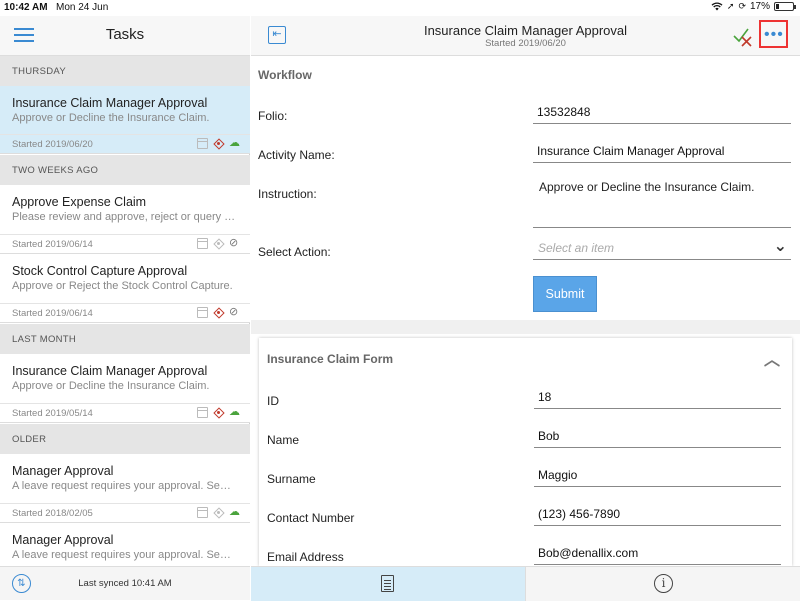 The width and height of the screenshot is (800, 601). I want to click on task-list-footer: ⇅ Last synced 10:41 AM, so click(125, 583).